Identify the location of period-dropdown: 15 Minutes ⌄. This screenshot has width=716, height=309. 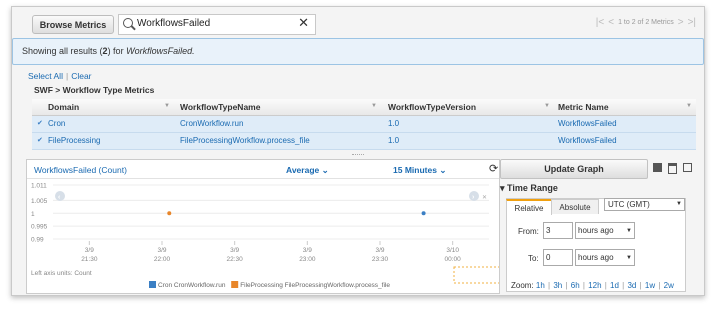
(419, 170).